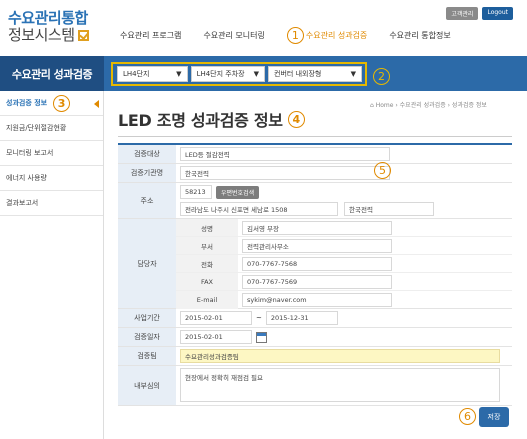  What do you see at coordinates (285, 173) in the screenshot?
I see `org-field: 한국전력` at bounding box center [285, 173].